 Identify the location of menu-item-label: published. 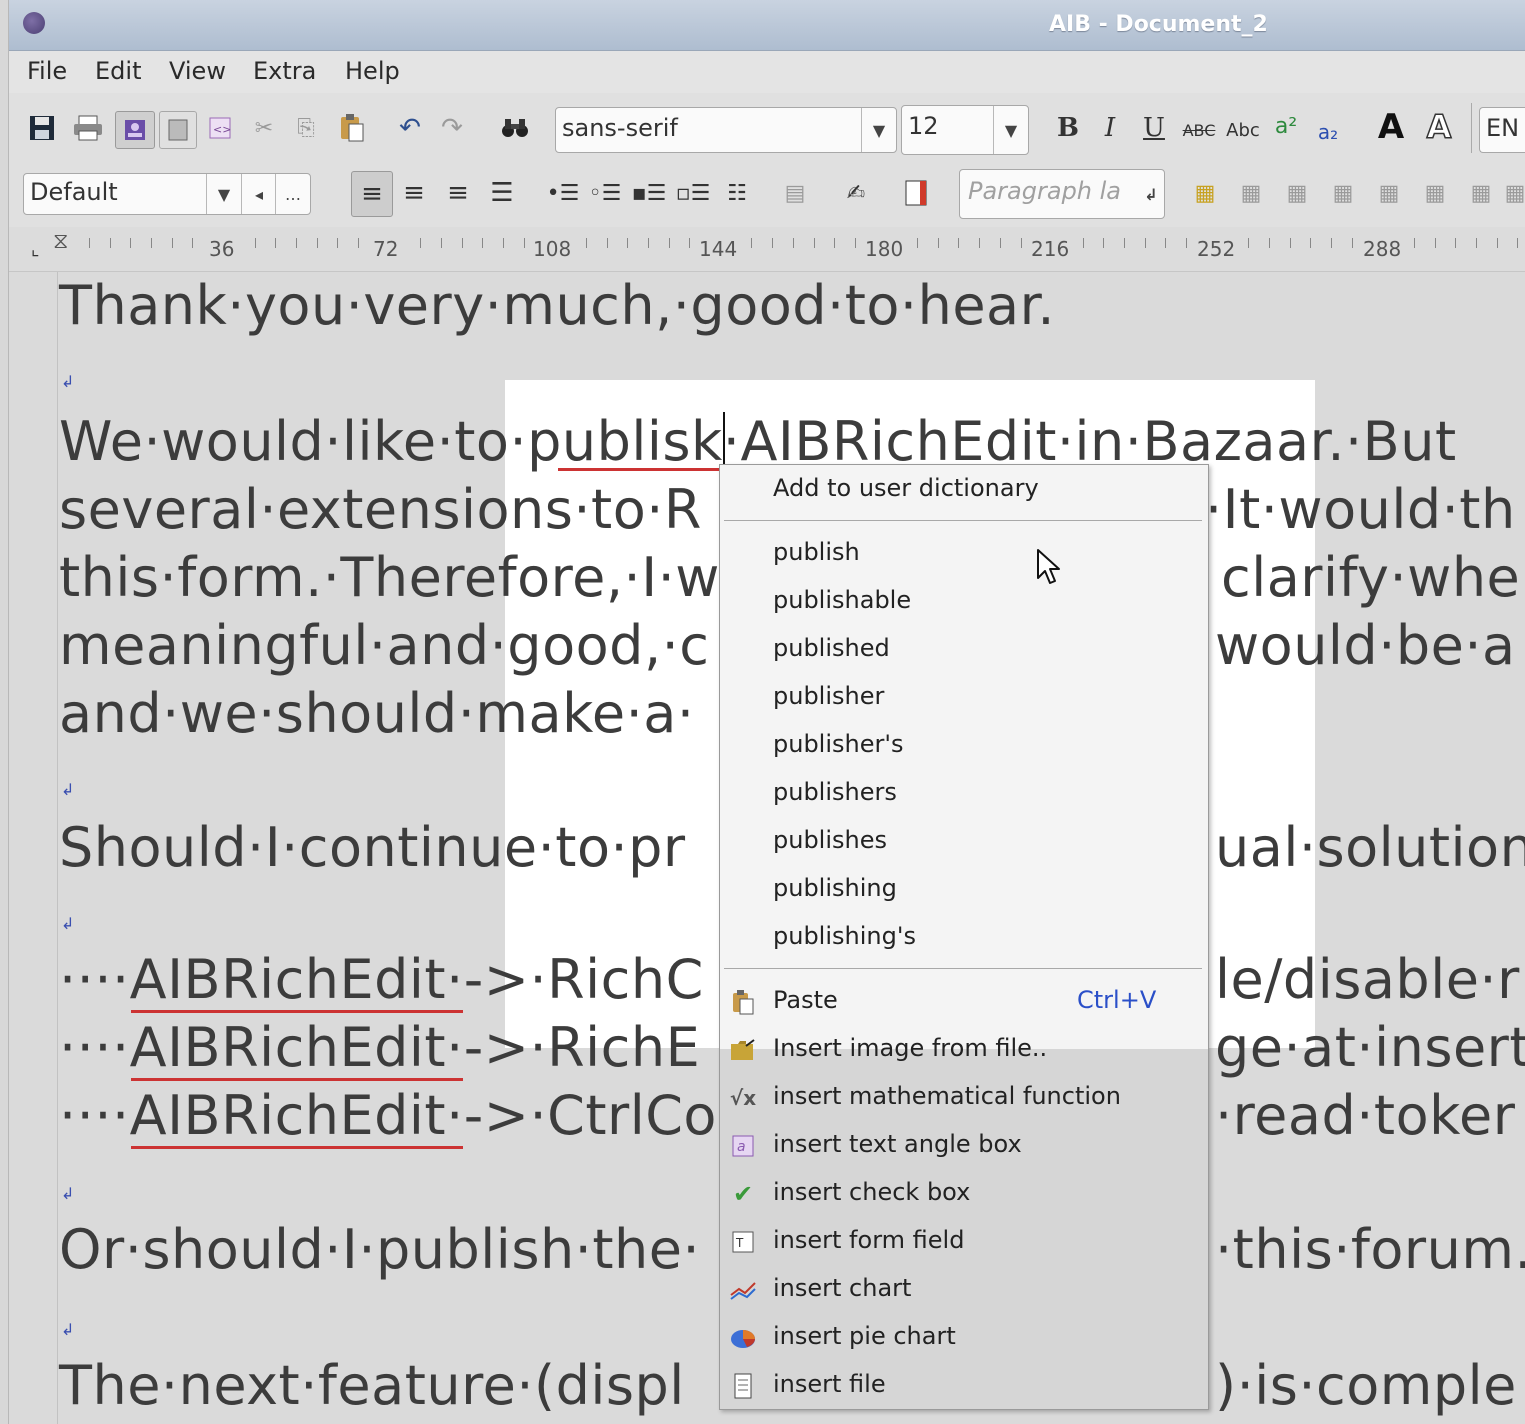
(831, 648).